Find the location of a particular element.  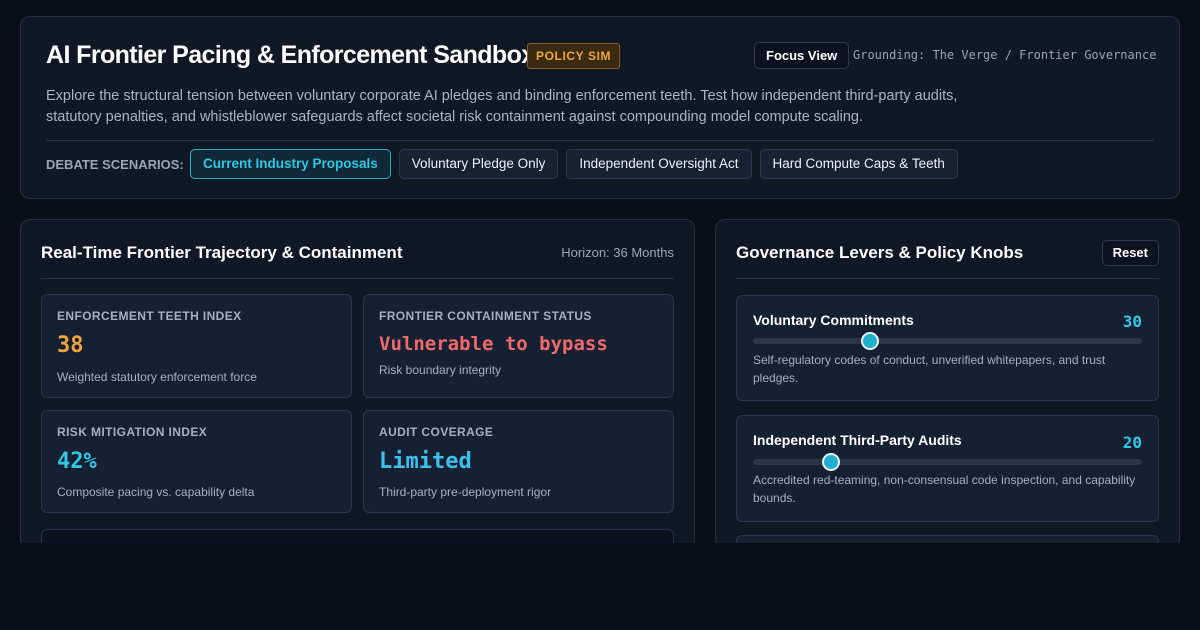

lever-value: 20 is located at coordinates (1132, 442).